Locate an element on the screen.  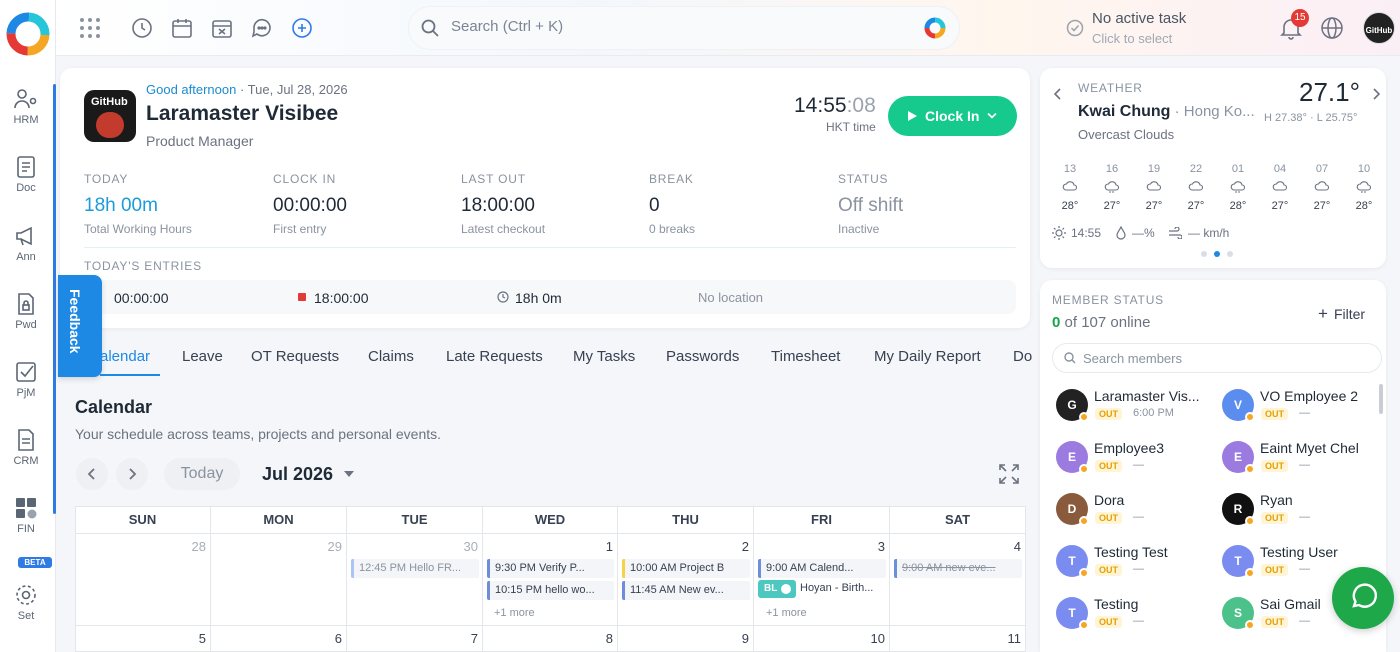
month-selector: Jul 2026 is located at coordinates (297, 474).